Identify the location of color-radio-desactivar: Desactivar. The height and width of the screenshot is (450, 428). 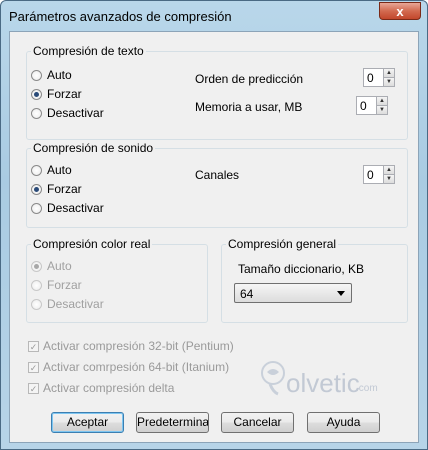
(67, 304).